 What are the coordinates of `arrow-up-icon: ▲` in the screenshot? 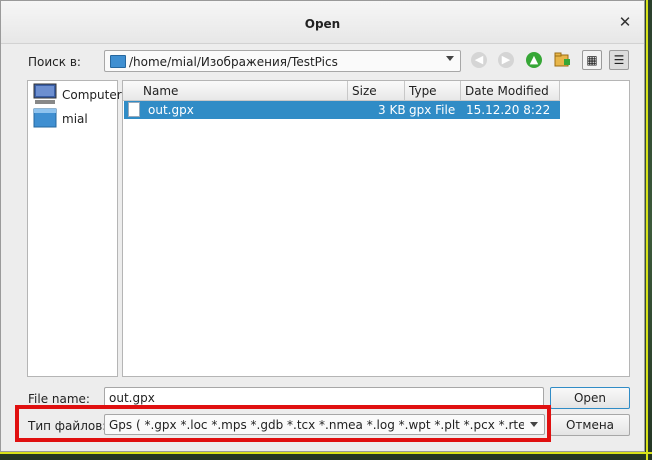 It's located at (534, 59).